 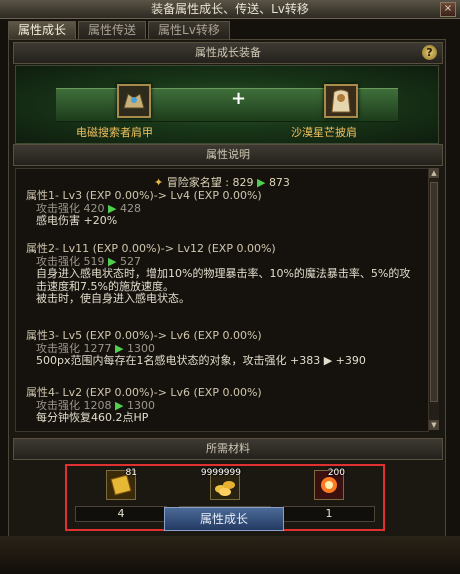 I want to click on attribute-3-sub-label: 攻击强化 1277, so click(x=74, y=348).